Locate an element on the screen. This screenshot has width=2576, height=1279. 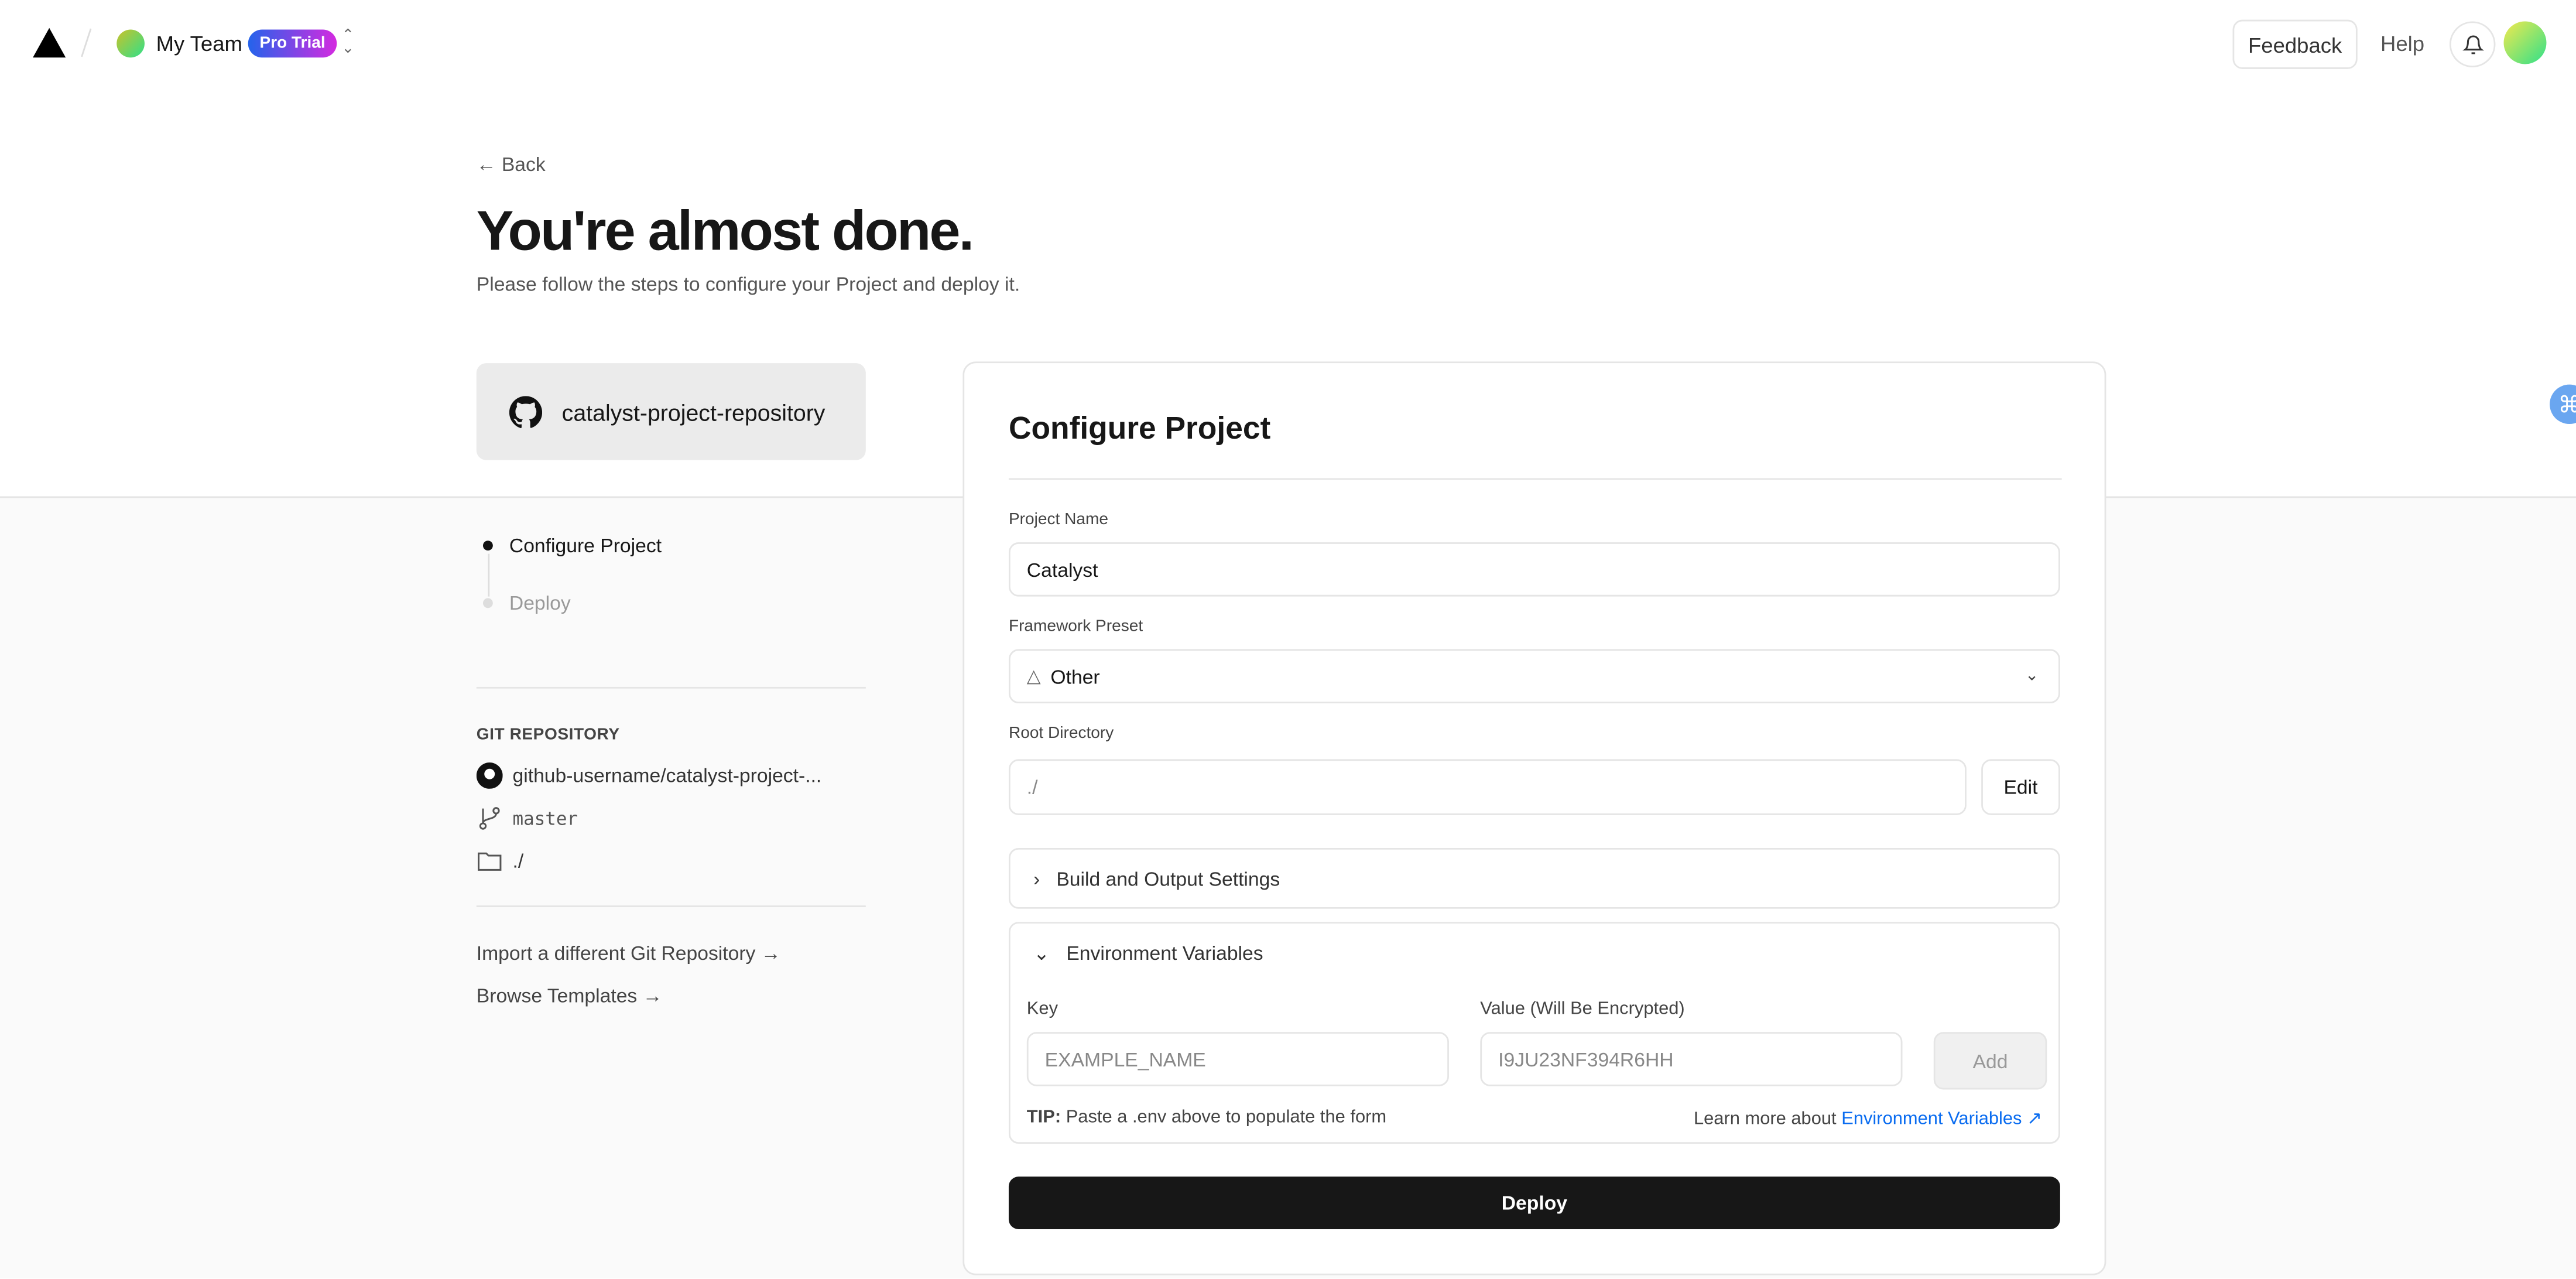
root-directory-input: ./ is located at coordinates (1487, 787).